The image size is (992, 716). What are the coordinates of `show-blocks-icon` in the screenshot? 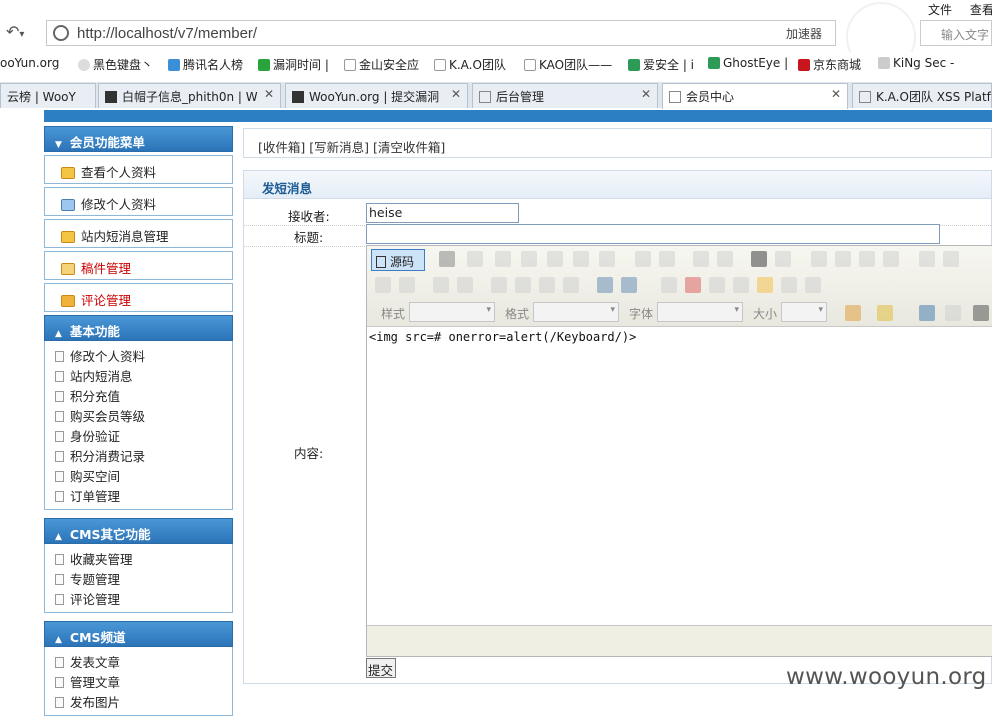 It's located at (953, 313).